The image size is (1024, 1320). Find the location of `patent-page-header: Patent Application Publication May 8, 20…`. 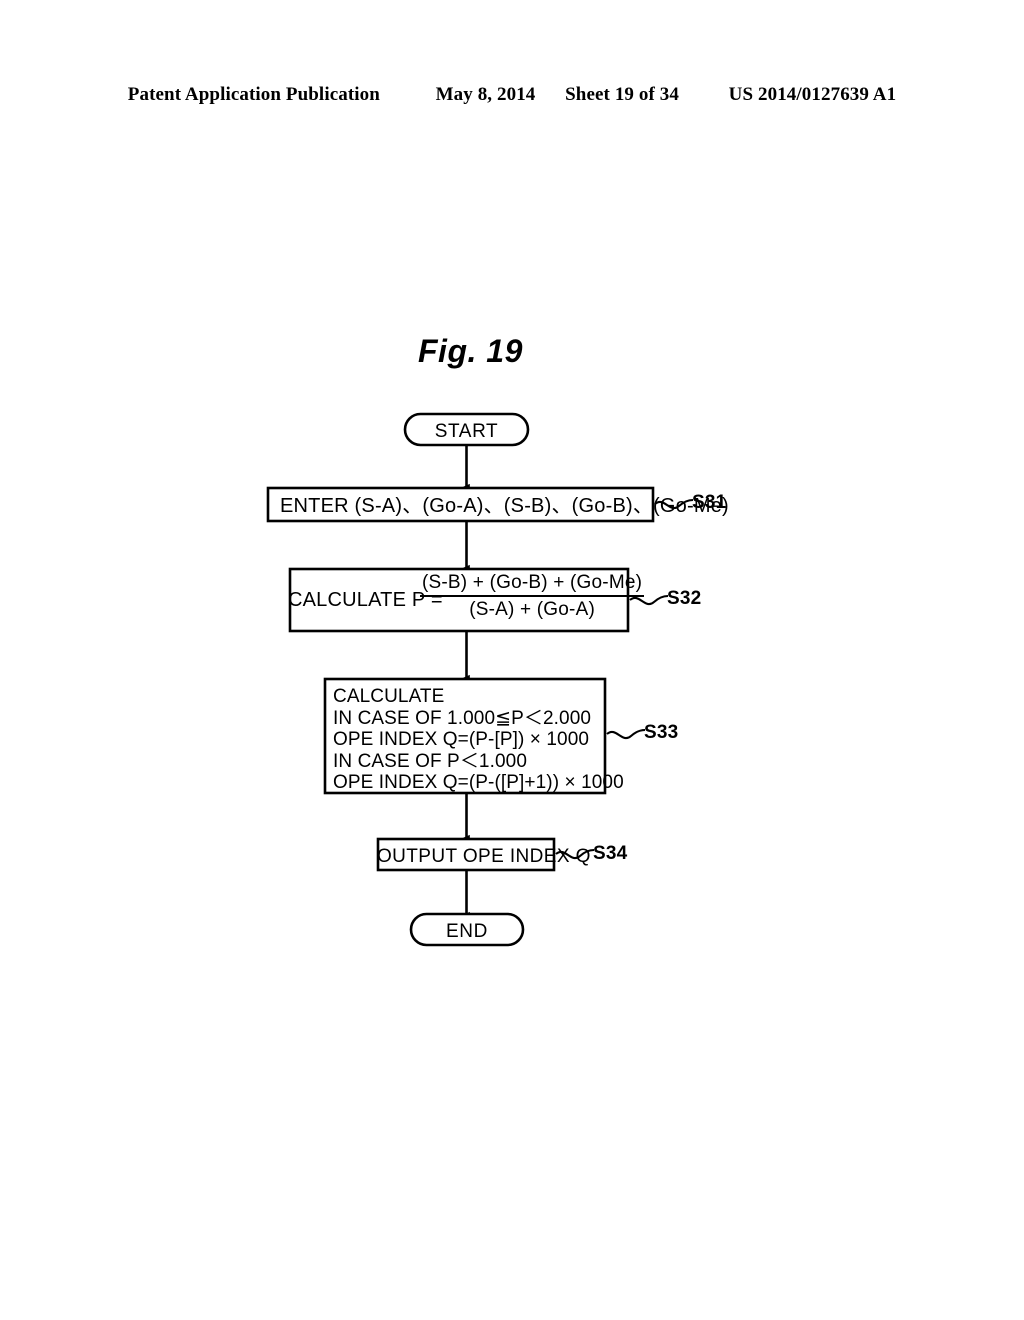

patent-page-header: Patent Application Publication May 8, 20… is located at coordinates (512, 95).